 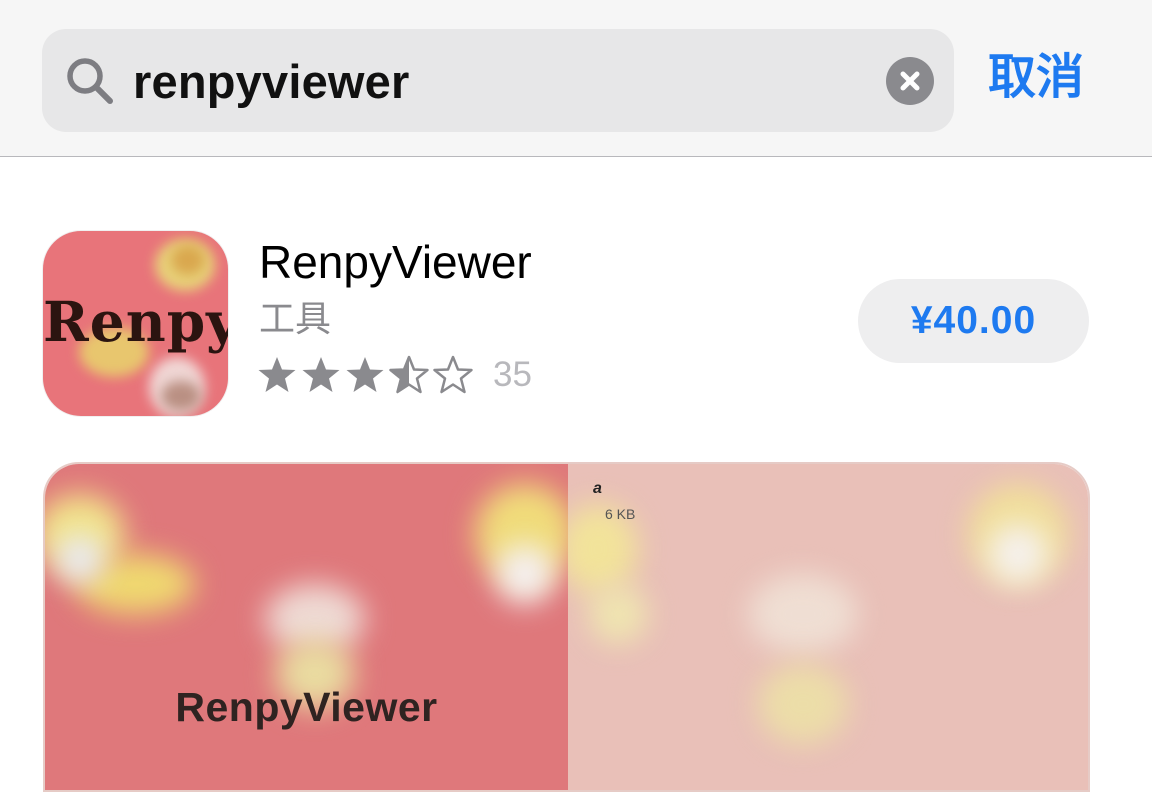 I want to click on app-category: 工具, so click(x=295, y=318).